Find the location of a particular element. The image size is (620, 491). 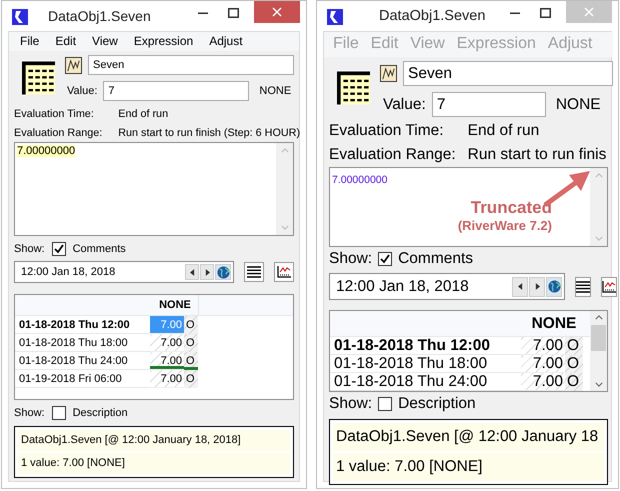

scrollbar is located at coordinates (598, 351).